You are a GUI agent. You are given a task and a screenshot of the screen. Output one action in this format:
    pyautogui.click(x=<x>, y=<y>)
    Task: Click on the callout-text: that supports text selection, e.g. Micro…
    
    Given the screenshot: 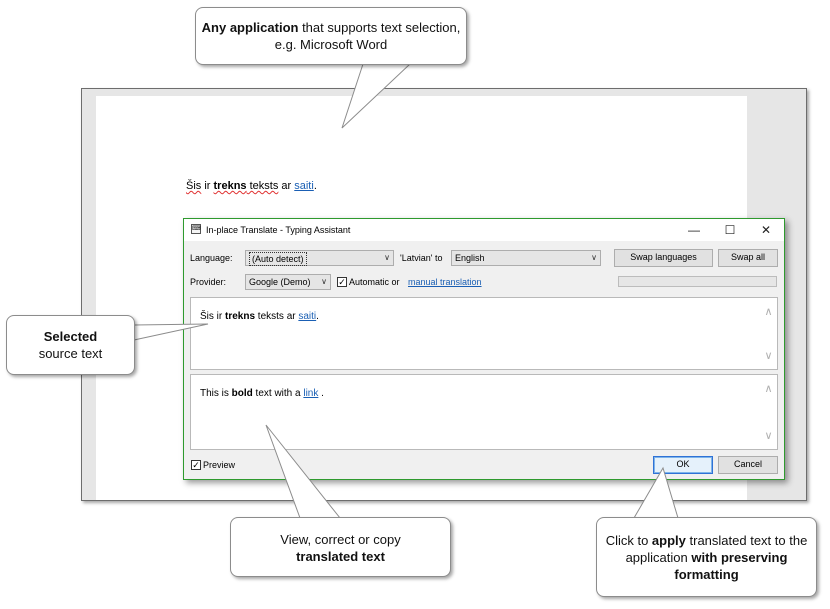 What is the action you would take?
    pyautogui.click(x=367, y=36)
    